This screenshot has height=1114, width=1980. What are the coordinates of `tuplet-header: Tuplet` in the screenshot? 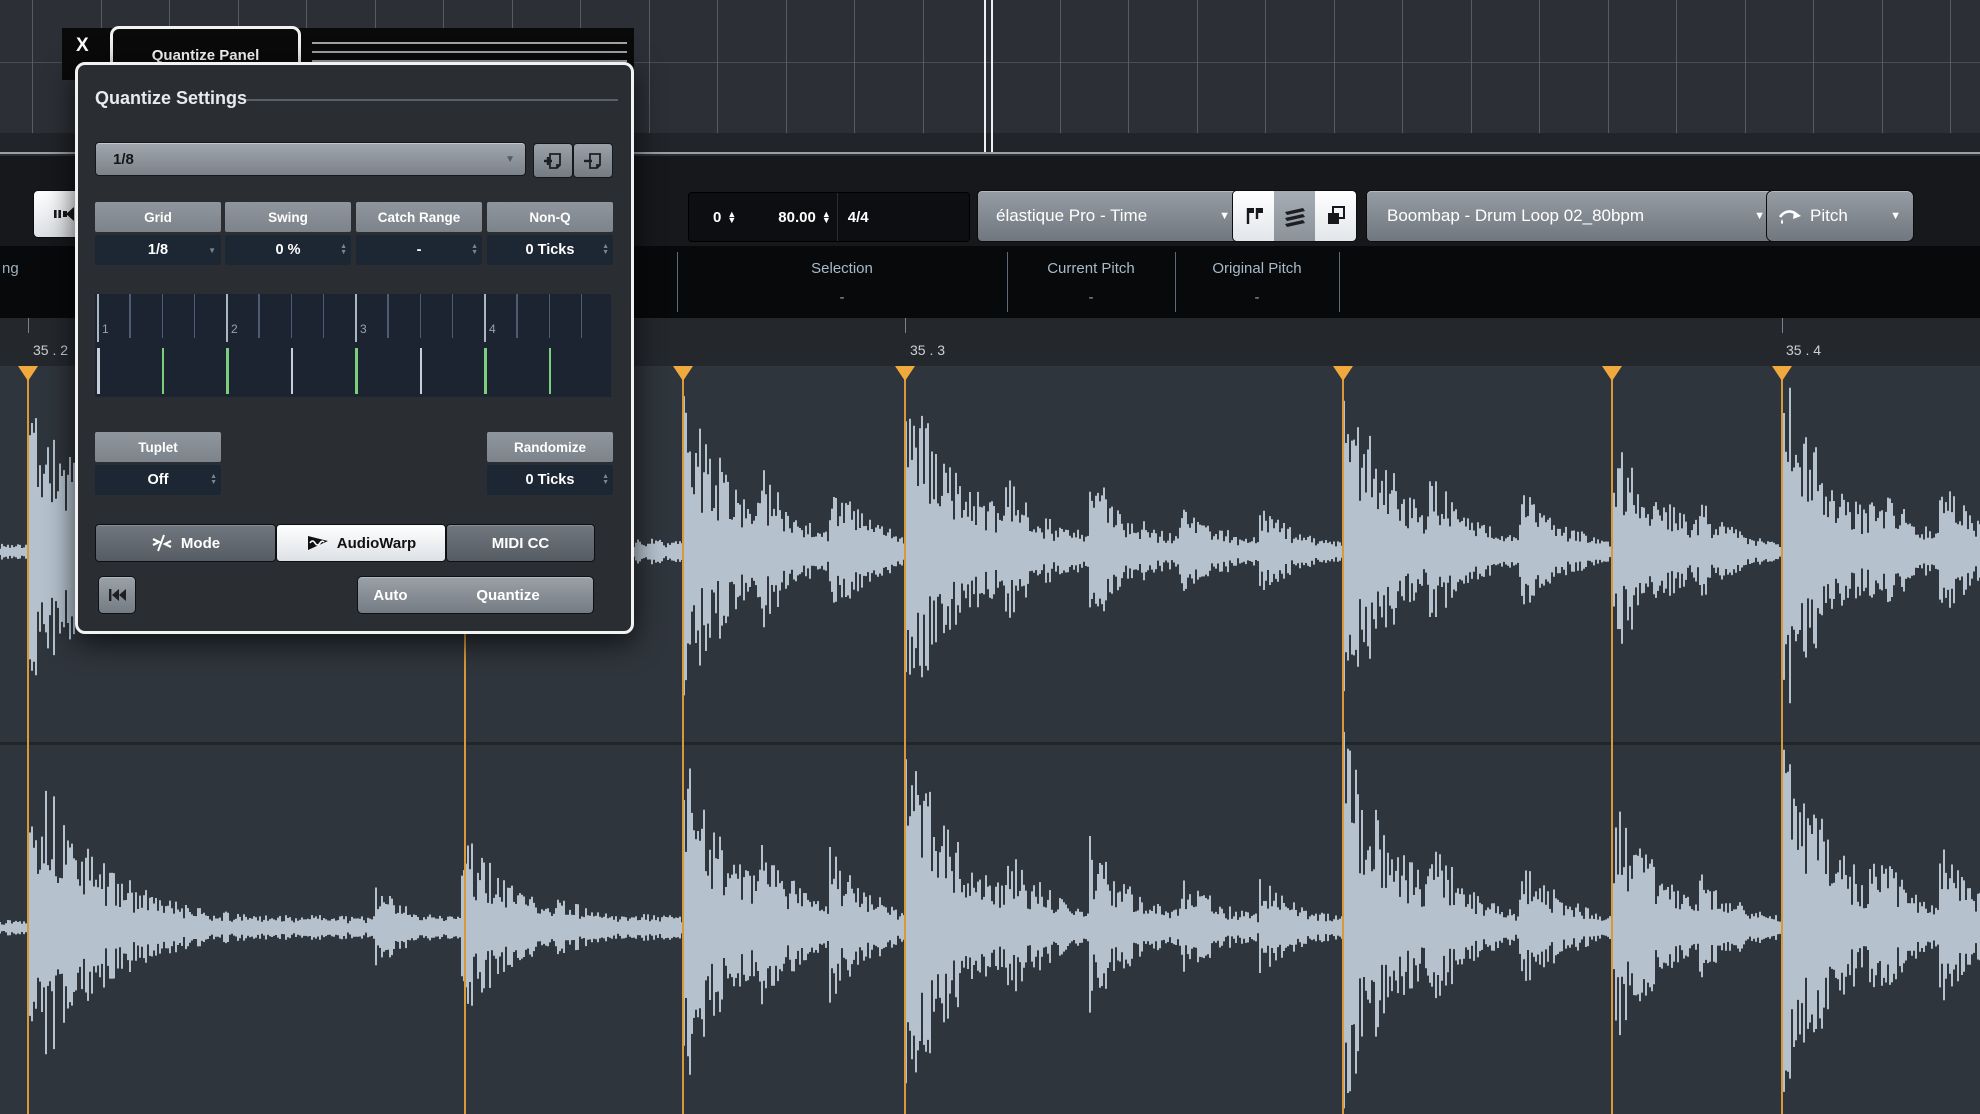 It's located at (158, 447).